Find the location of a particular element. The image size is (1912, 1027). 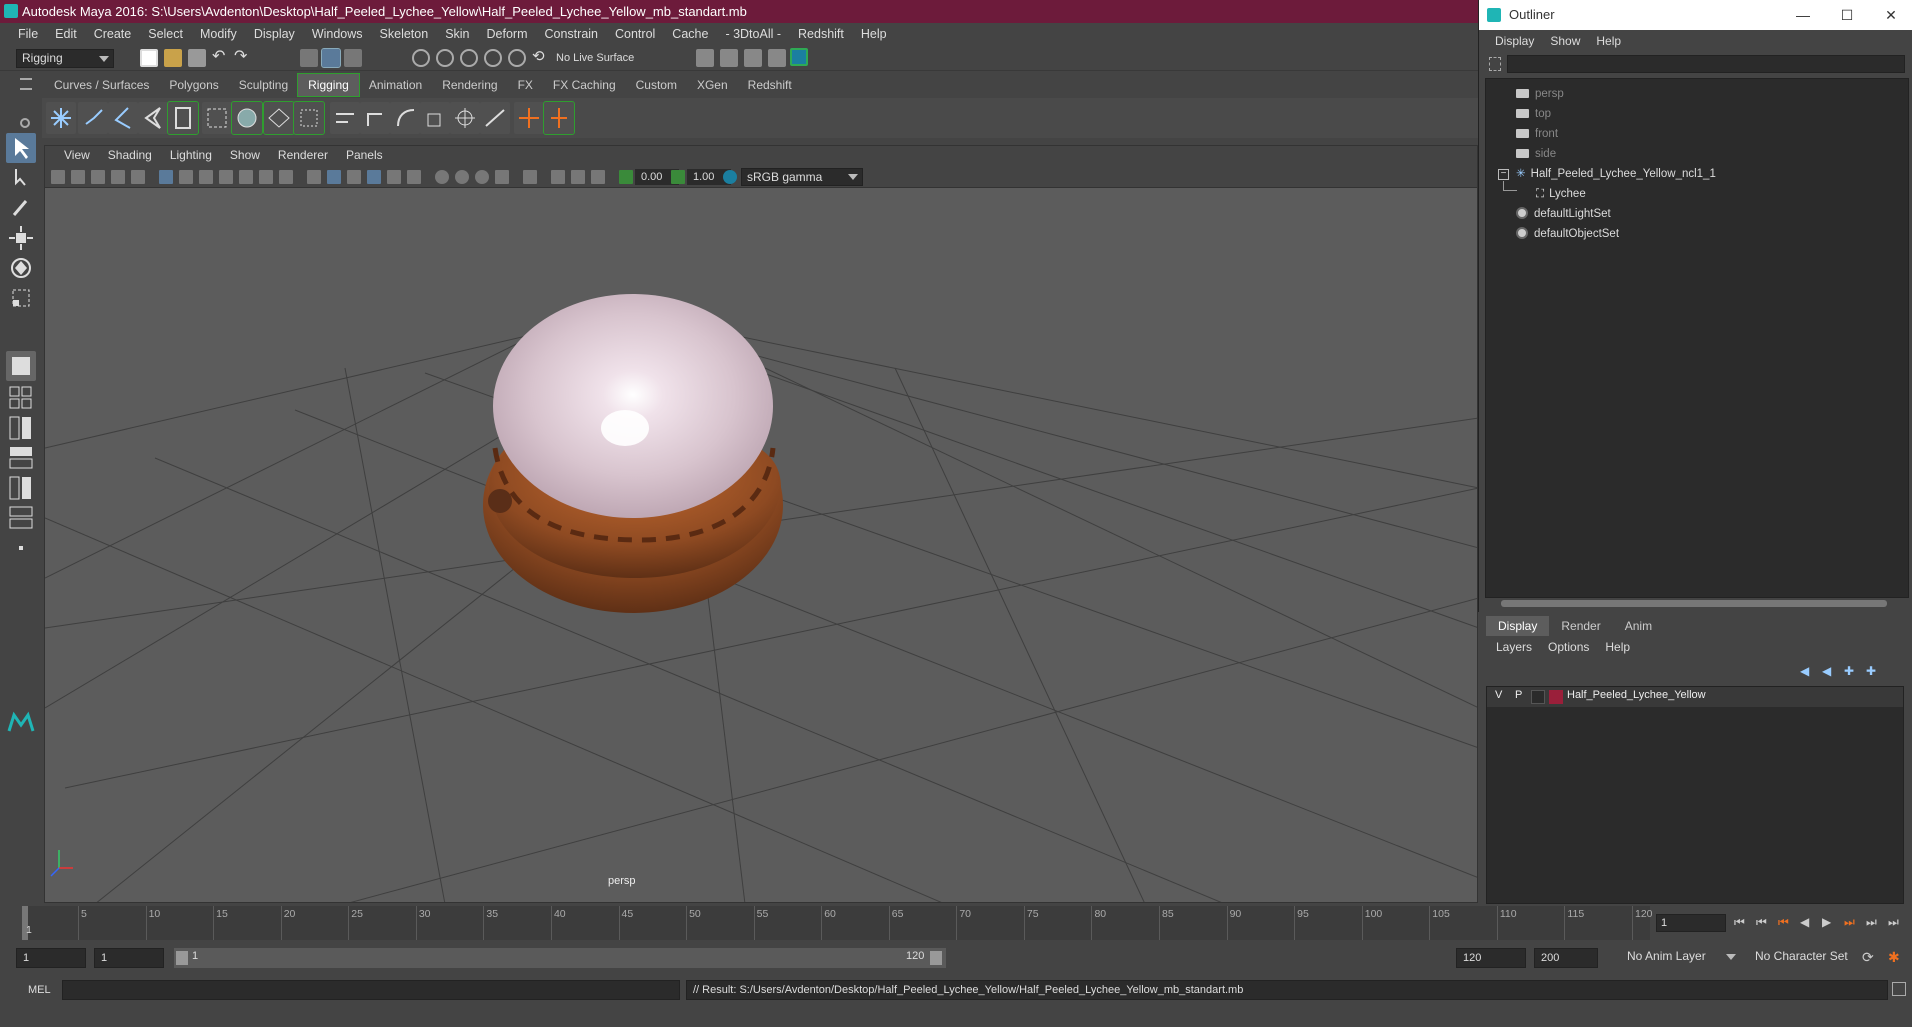

snap-curve-icon is located at coordinates (445, 58).